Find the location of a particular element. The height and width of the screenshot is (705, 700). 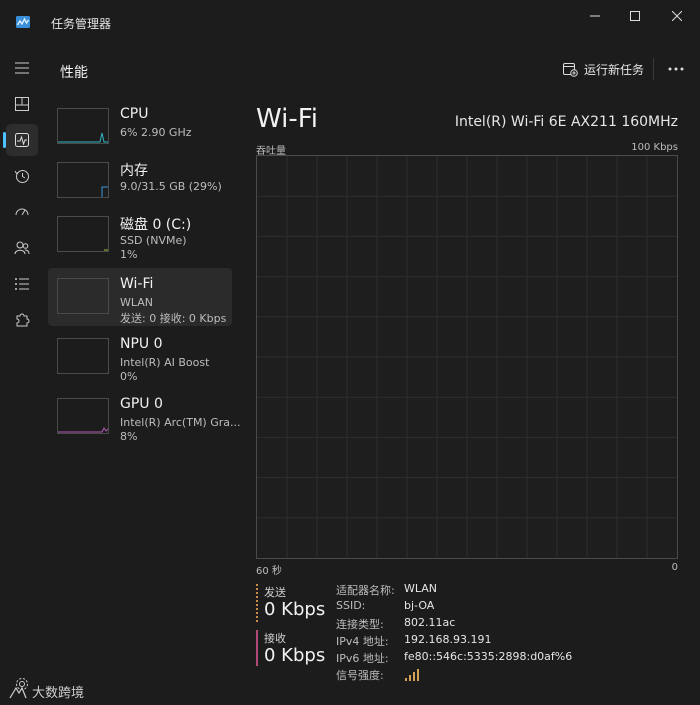

close-icon is located at coordinates (677, 16).